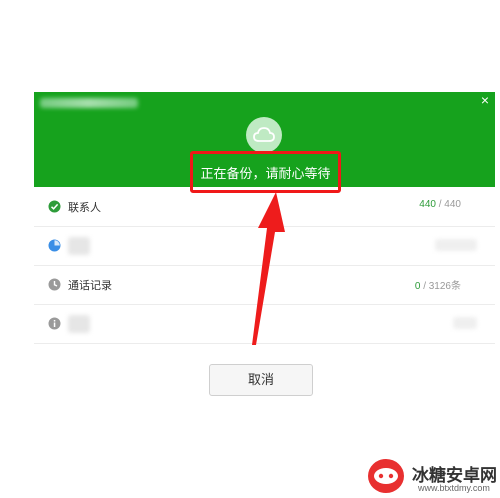  Describe the element at coordinates (454, 488) in the screenshot. I see `watermark-url: www.btxtdmy.com` at that location.